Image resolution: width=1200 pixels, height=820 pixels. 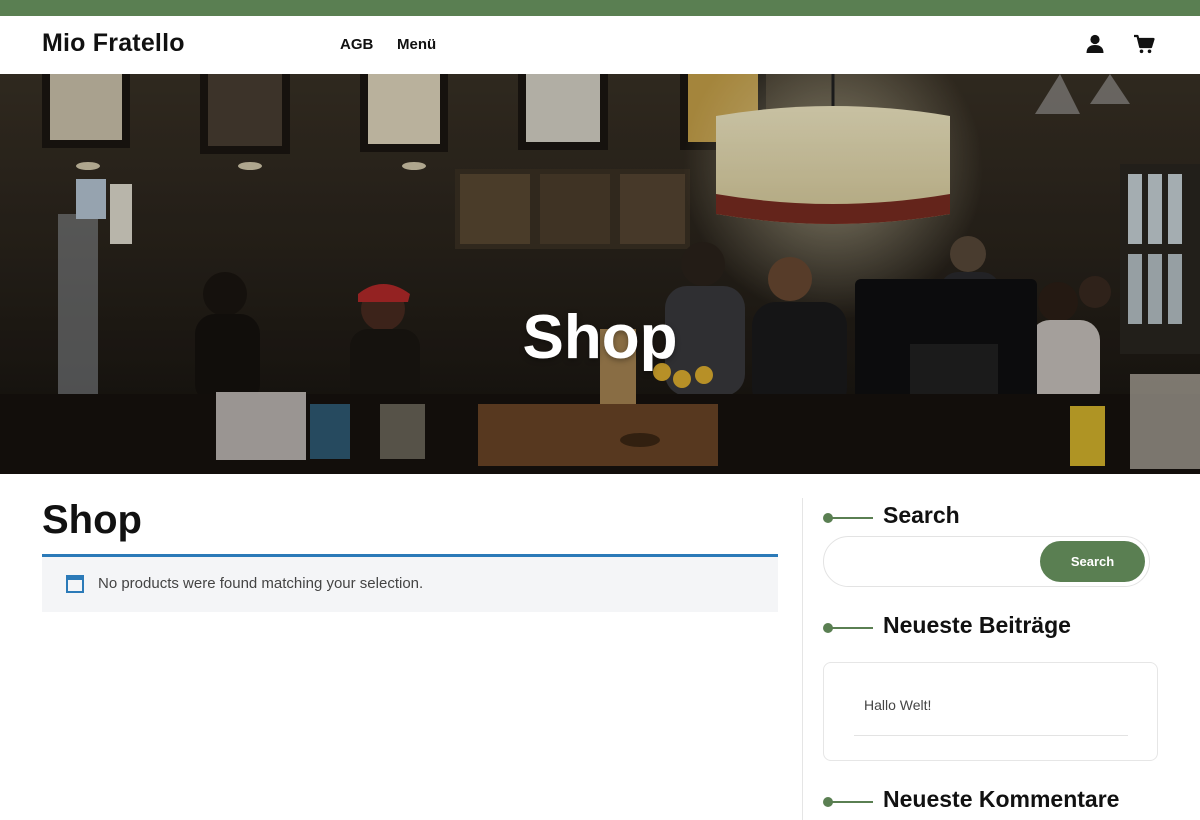 I want to click on widget-title: Neueste Beiträge, so click(x=977, y=625).